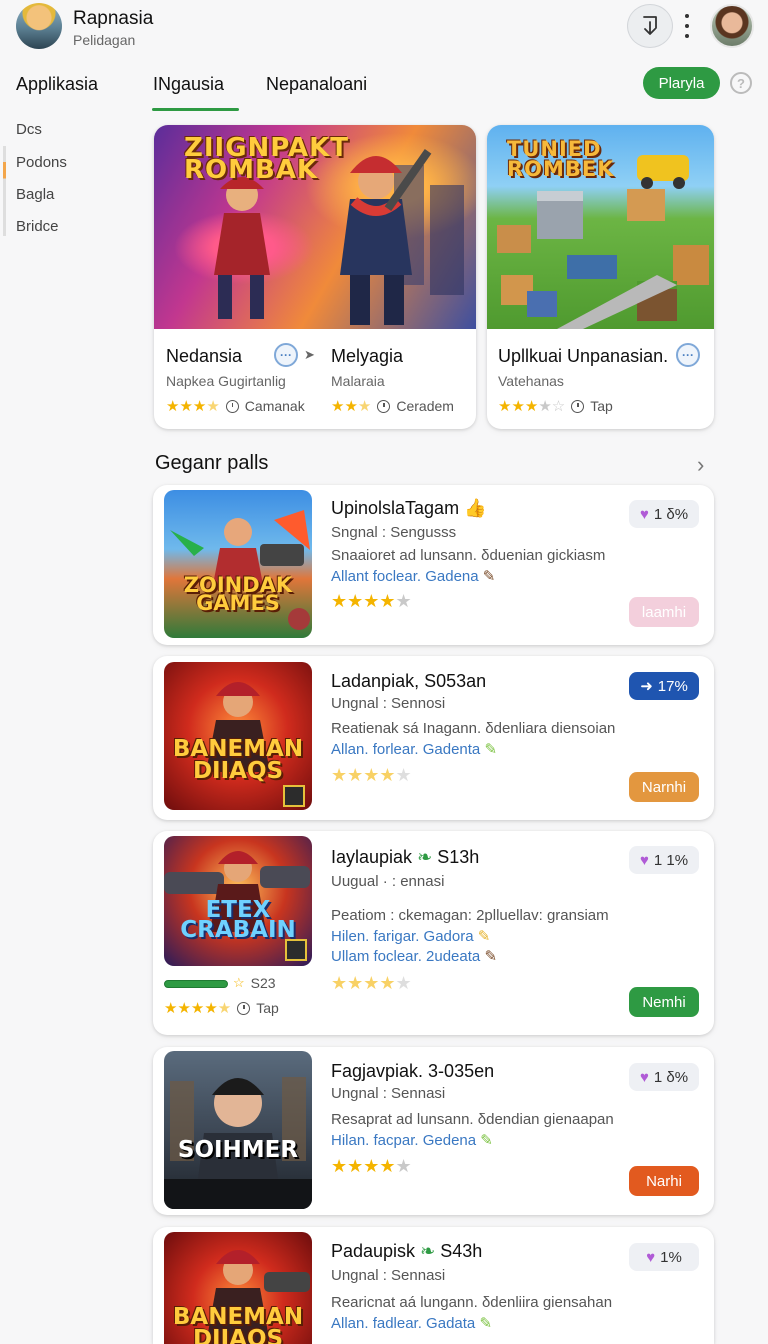 The width and height of the screenshot is (768, 1344). Describe the element at coordinates (239, 982) in the screenshot. I see `star-icon: ☆` at that location.